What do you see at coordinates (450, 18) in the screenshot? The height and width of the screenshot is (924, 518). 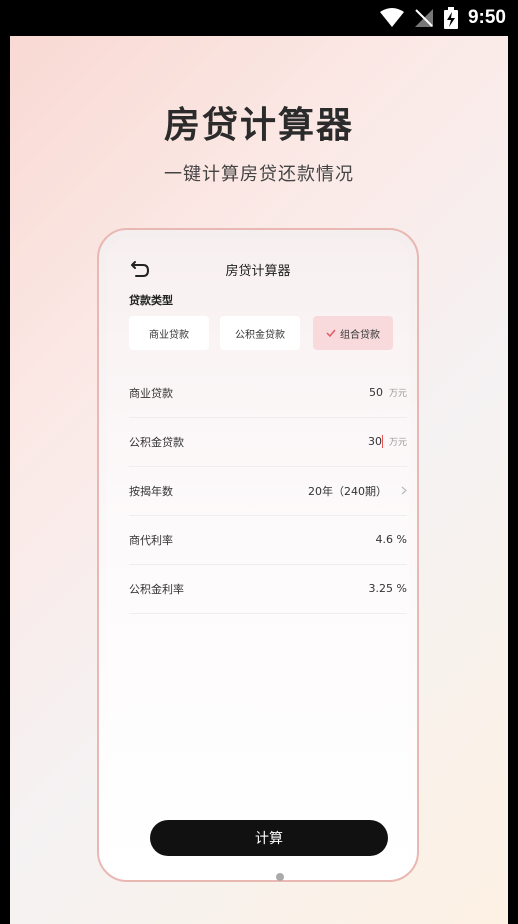 I see `battery-charging-icon` at bounding box center [450, 18].